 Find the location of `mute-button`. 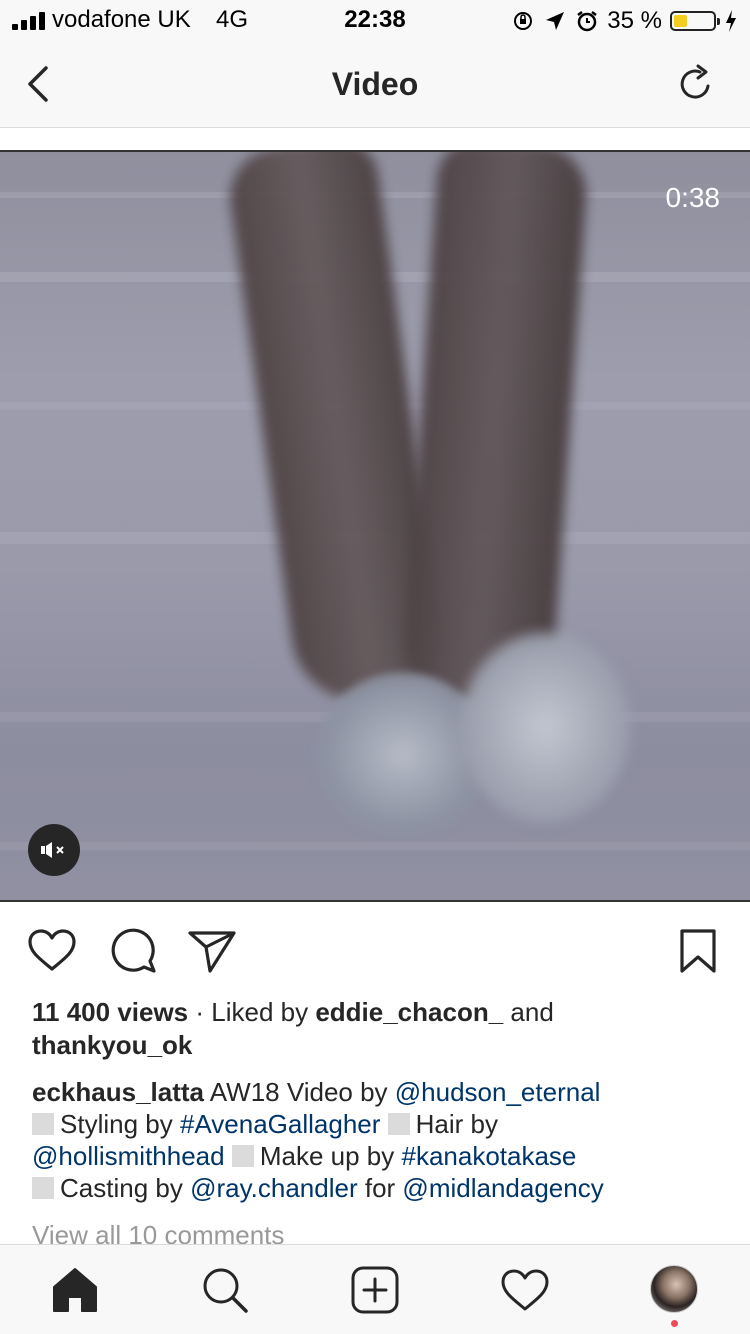

mute-button is located at coordinates (54, 850).